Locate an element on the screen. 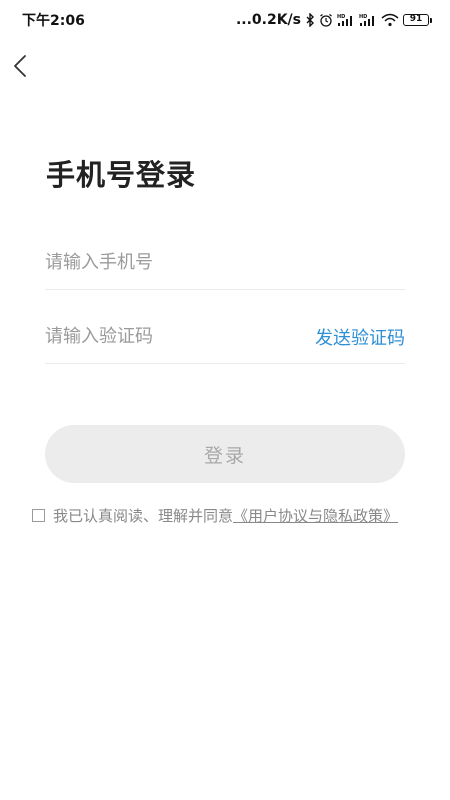  status-bar: 下午2:06 ...0.2K/s HD HD 91 is located at coordinates (225, 20).